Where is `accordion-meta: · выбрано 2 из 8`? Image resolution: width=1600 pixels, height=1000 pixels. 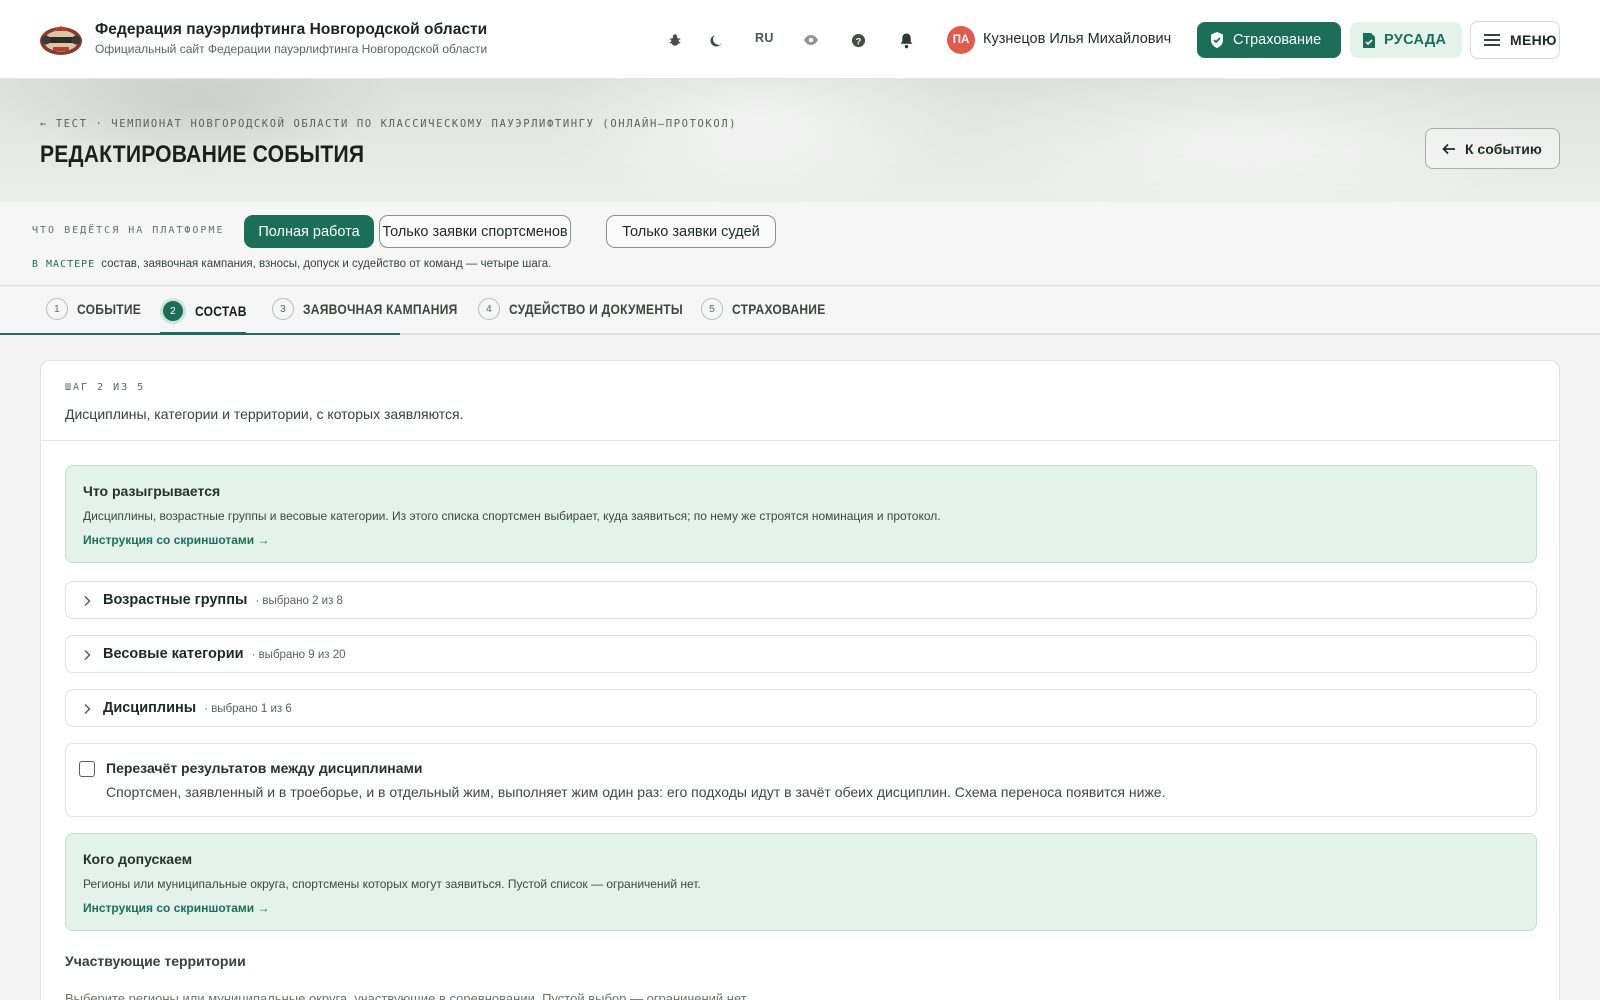 accordion-meta: · выбрано 2 из 8 is located at coordinates (299, 601).